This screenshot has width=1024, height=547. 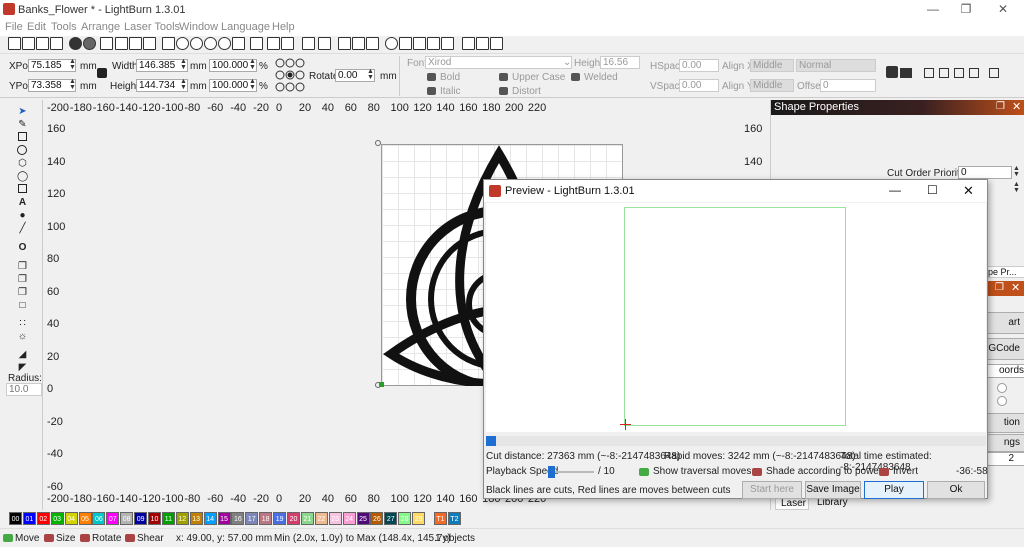 What do you see at coordinates (1003, 9) in the screenshot?
I see `close-icon: ✕` at bounding box center [1003, 9].